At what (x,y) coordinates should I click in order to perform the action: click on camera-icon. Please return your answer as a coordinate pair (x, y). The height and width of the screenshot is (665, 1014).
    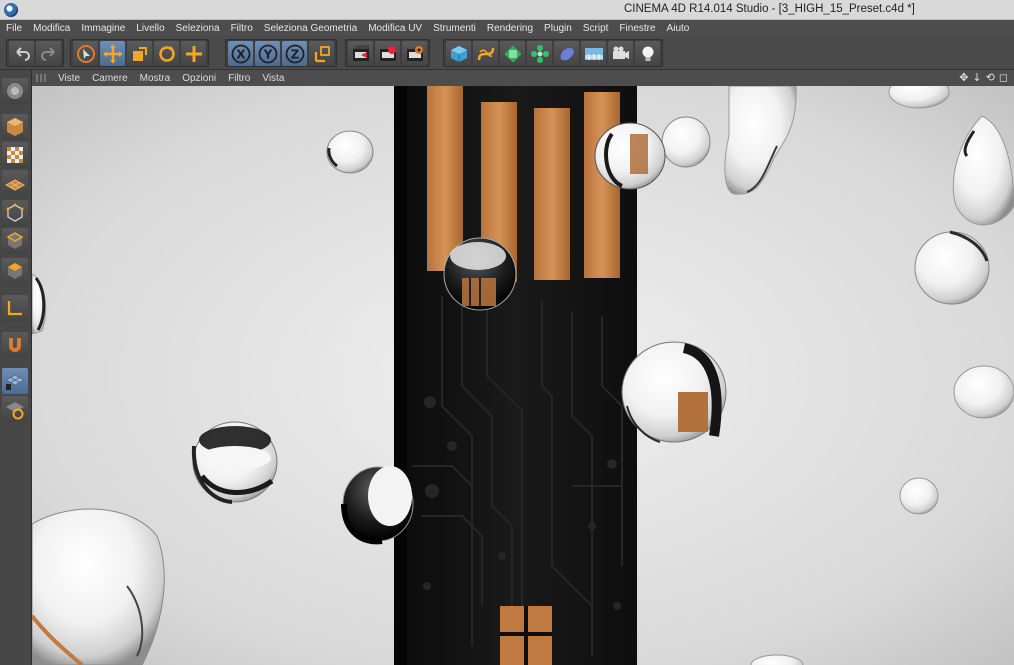
    Looking at the image, I should click on (620, 53).